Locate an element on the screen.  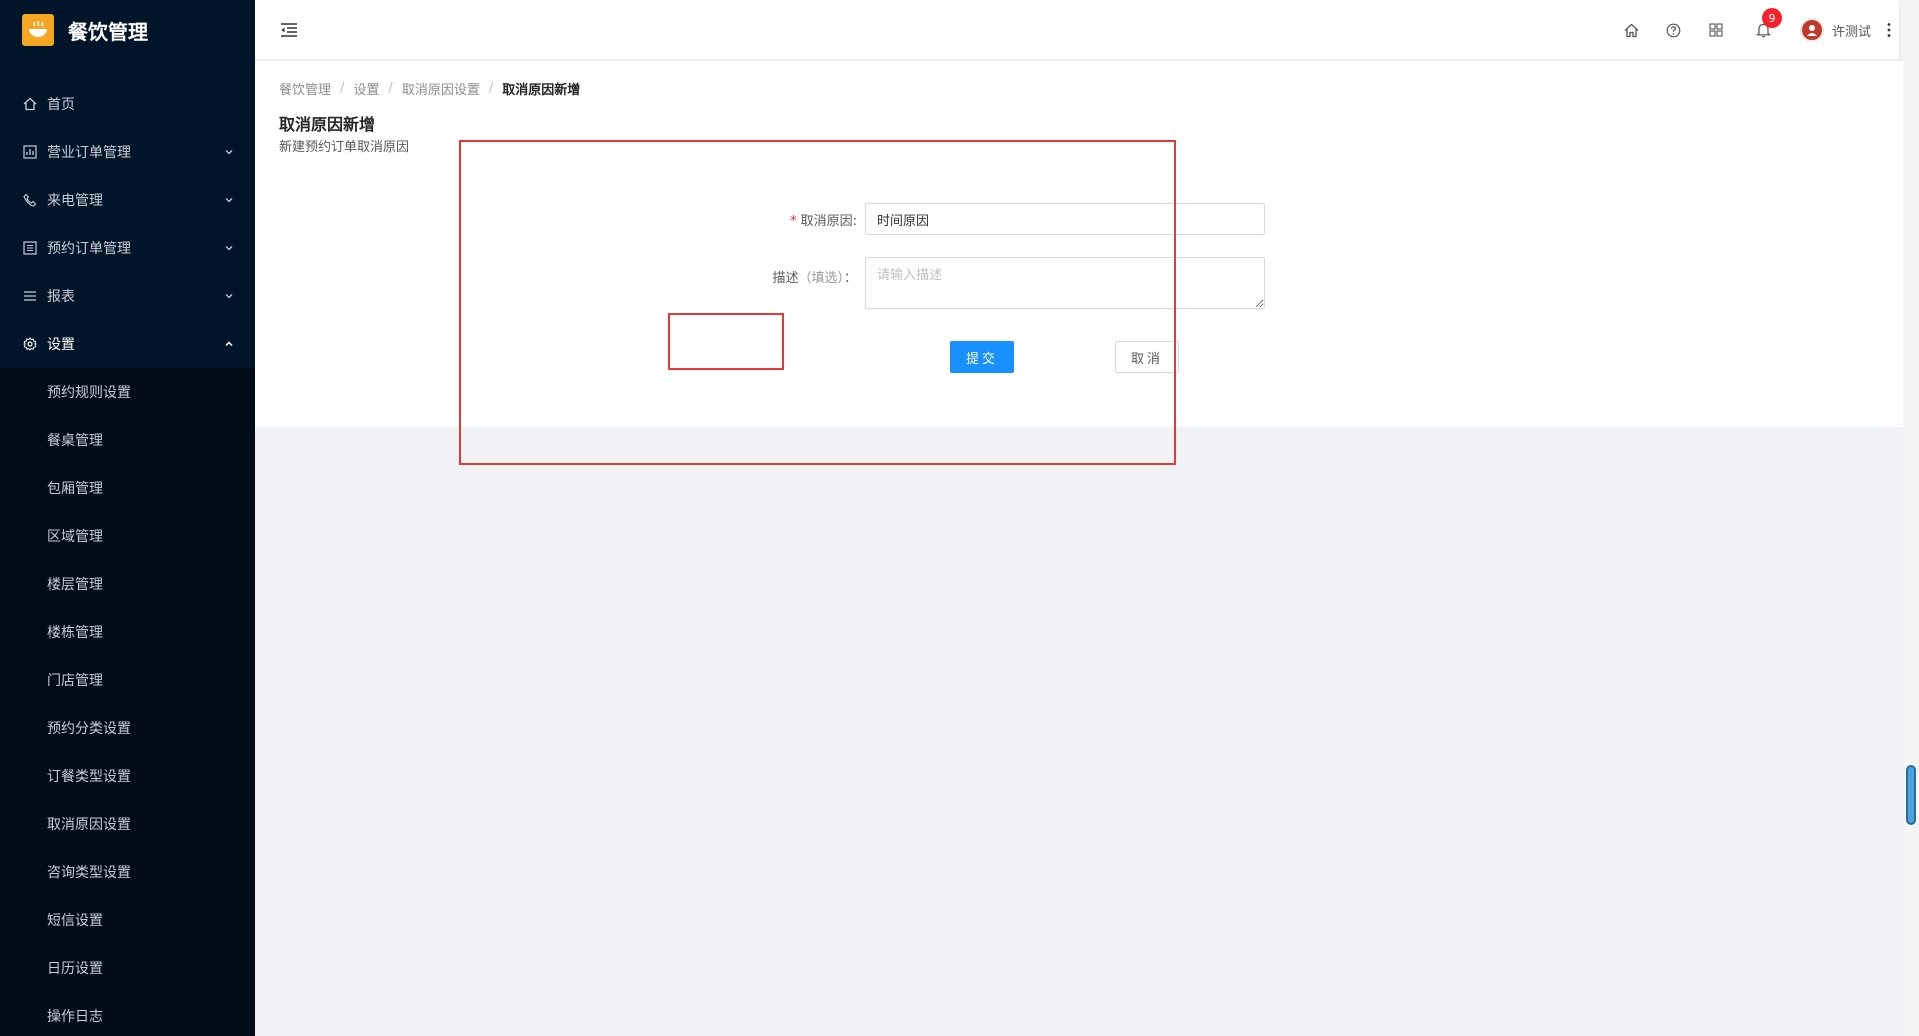
breadcrumb-link: 取消原因设置 is located at coordinates (441, 88).